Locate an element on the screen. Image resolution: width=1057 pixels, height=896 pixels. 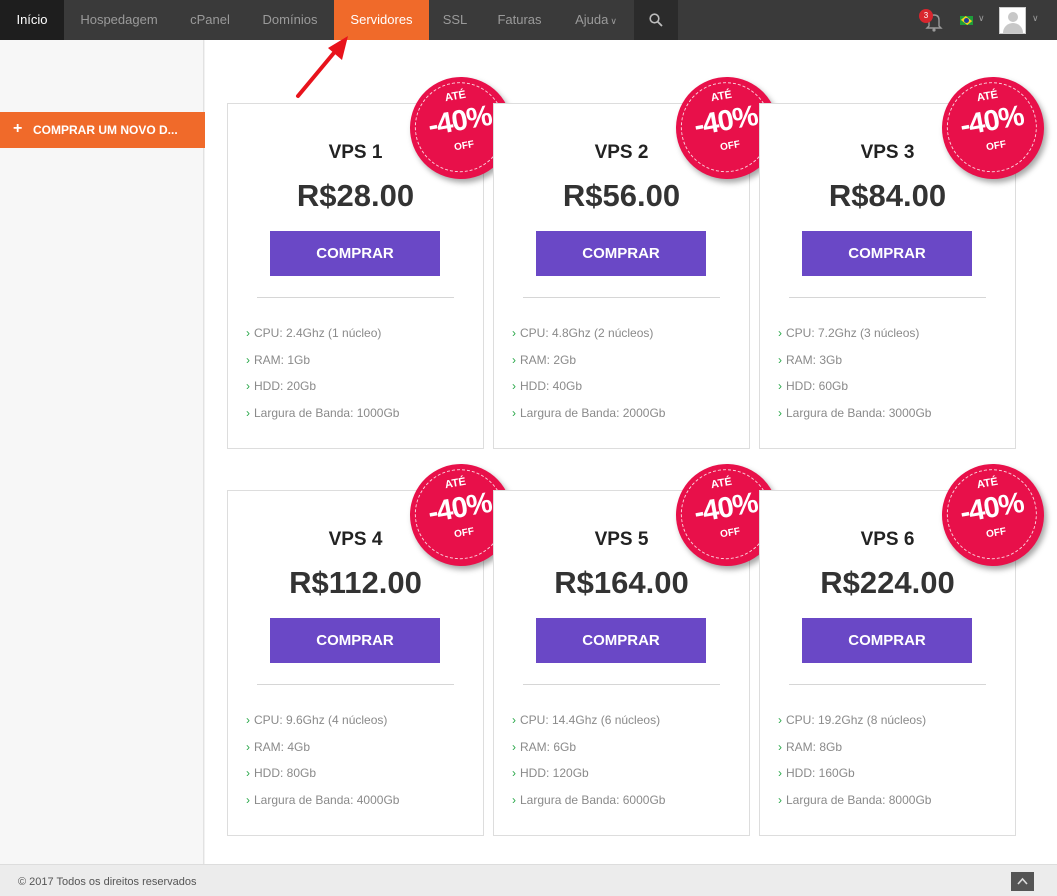
plan-spec-text: RAM: 4Gb is located at coordinates (282, 747).